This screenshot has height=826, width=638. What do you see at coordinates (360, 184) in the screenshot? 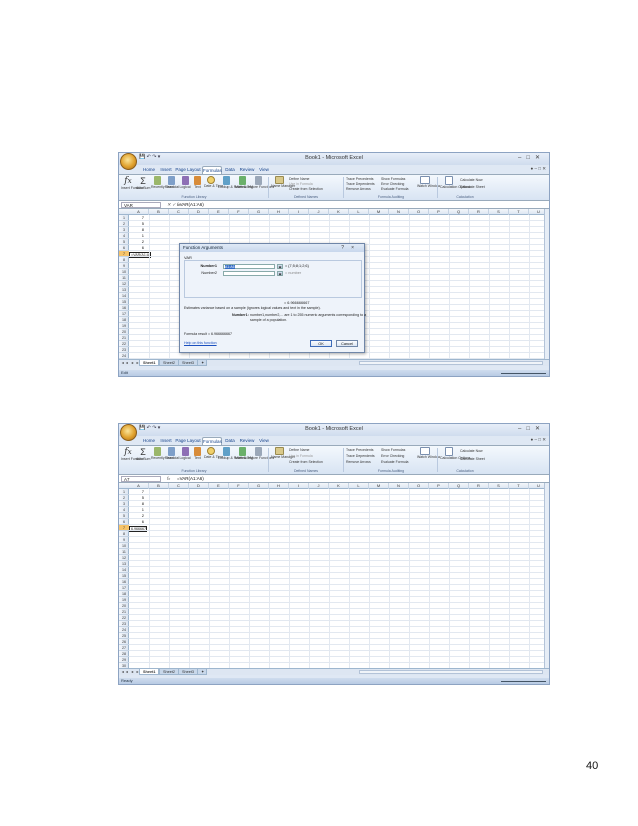
I see `trace-dependents-button: Trace Dependents` at bounding box center [360, 184].